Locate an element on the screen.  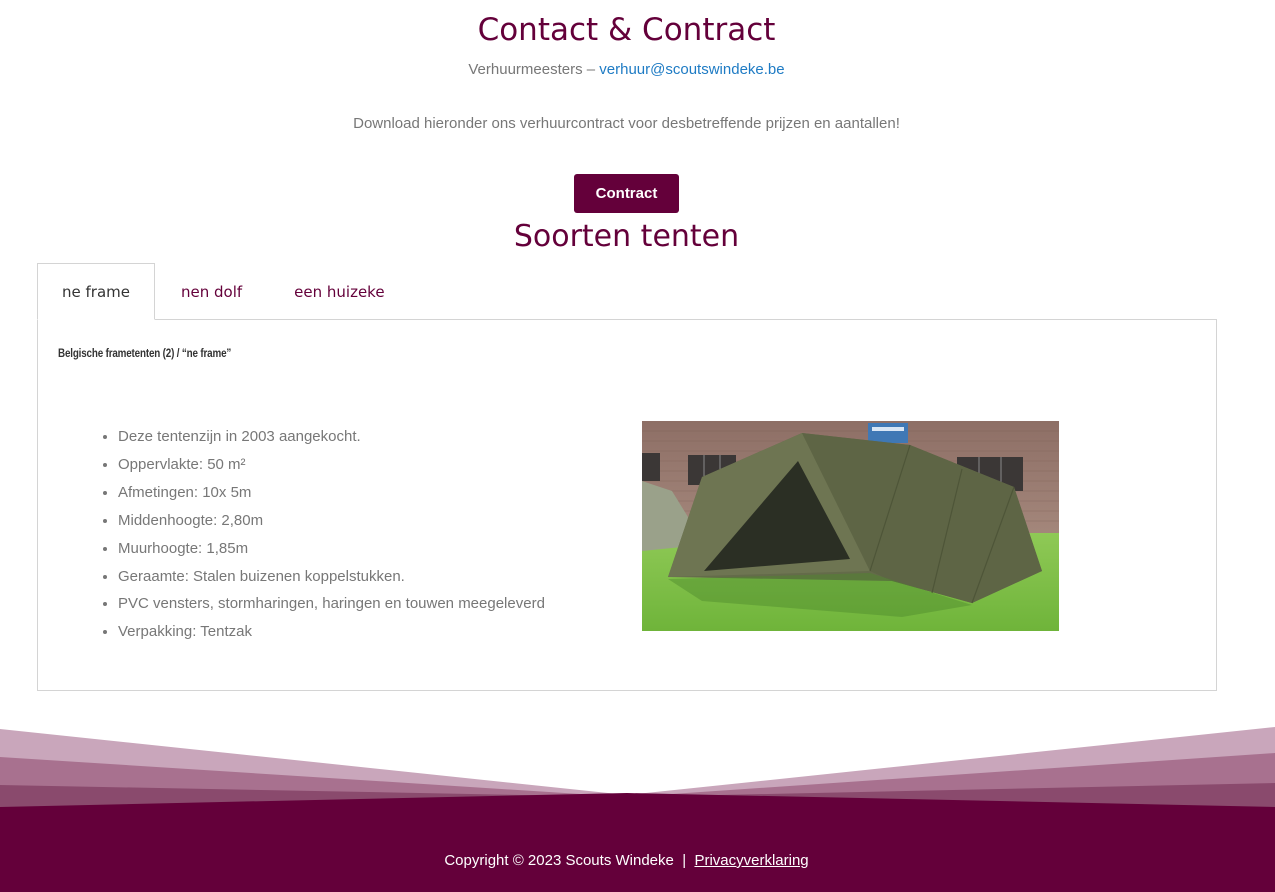
tent-tabs: ne frame nen dolf een huizeke is located at coordinates (224, 291).